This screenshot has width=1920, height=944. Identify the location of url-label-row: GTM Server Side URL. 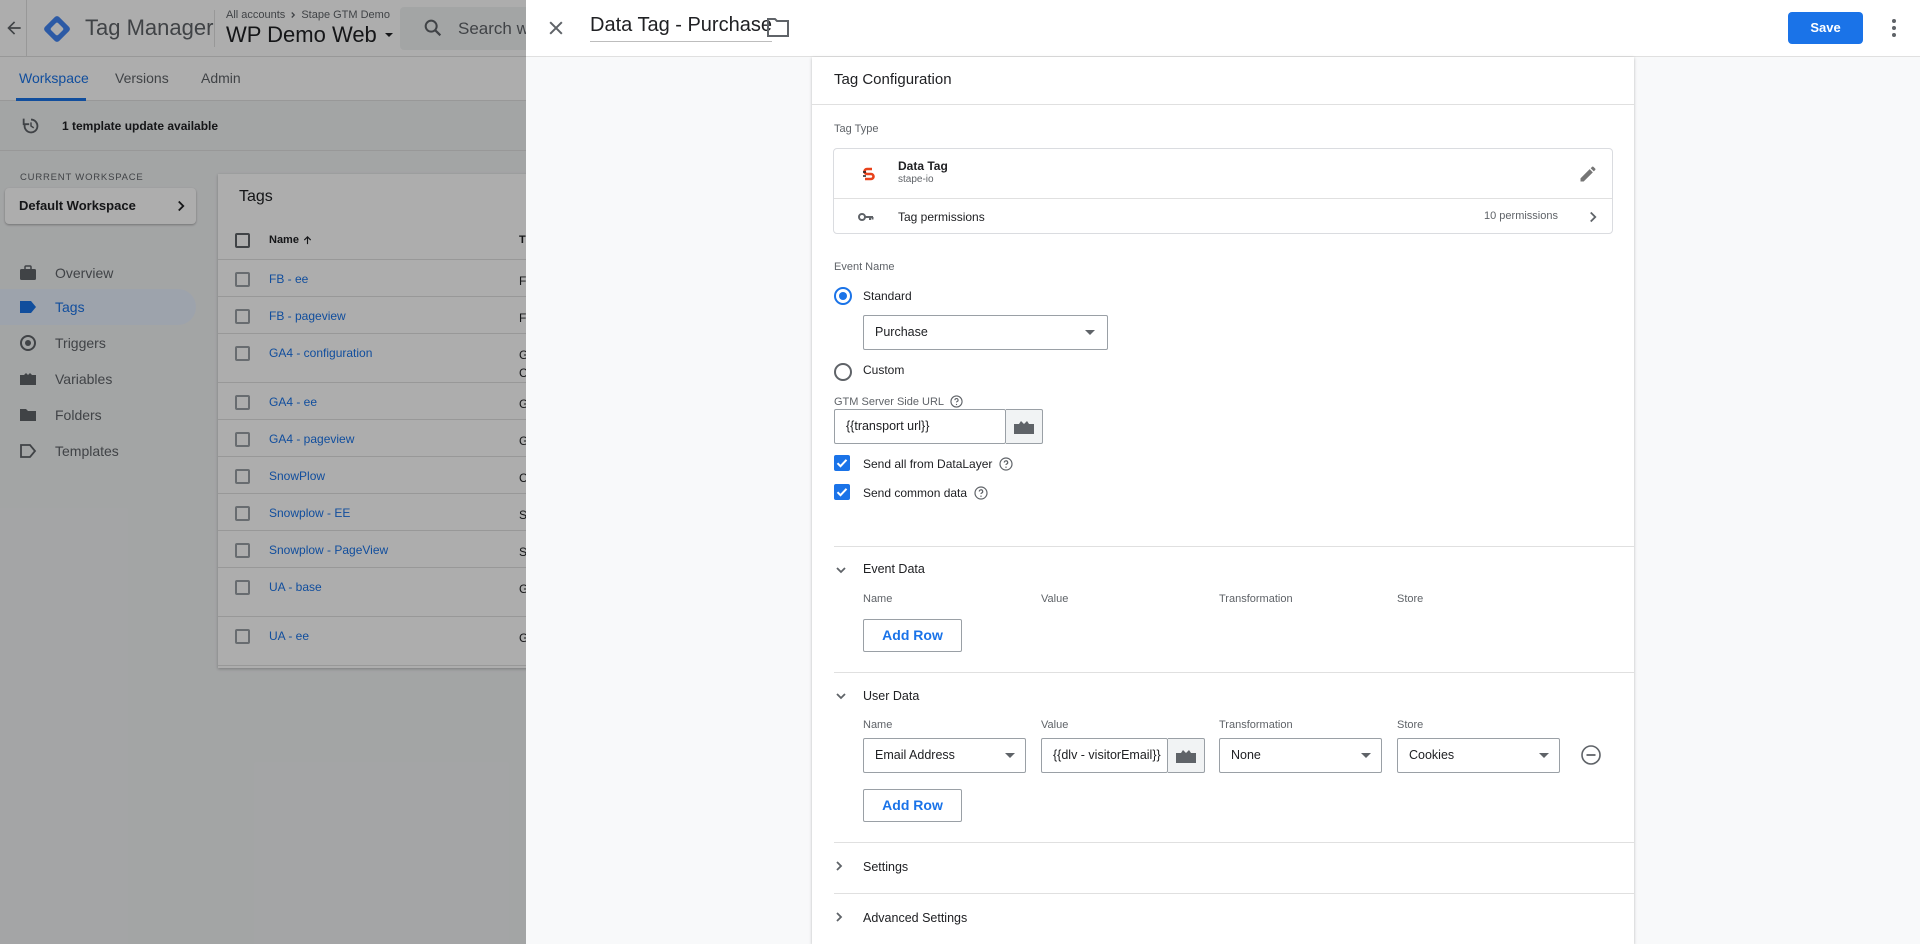
(898, 401).